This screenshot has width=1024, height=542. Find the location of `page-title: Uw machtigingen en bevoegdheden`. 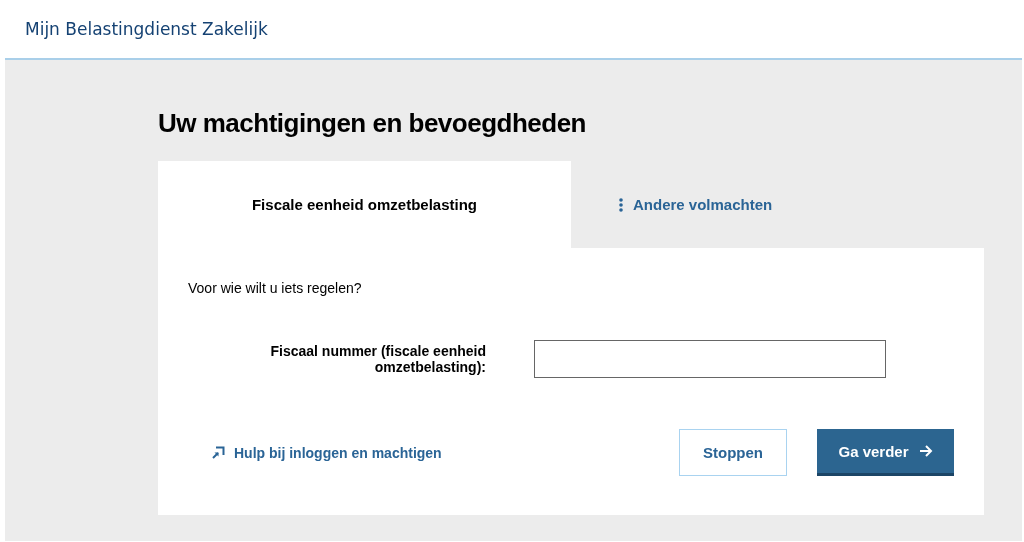

page-title: Uw machtigingen en bevoegdheden is located at coordinates (372, 123).